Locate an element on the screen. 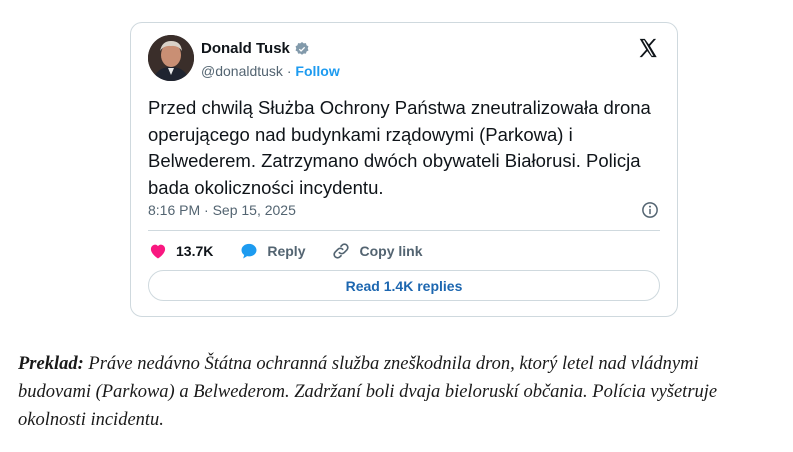  action-bar: 13.7K Reply Copy link is located at coordinates (298, 251).